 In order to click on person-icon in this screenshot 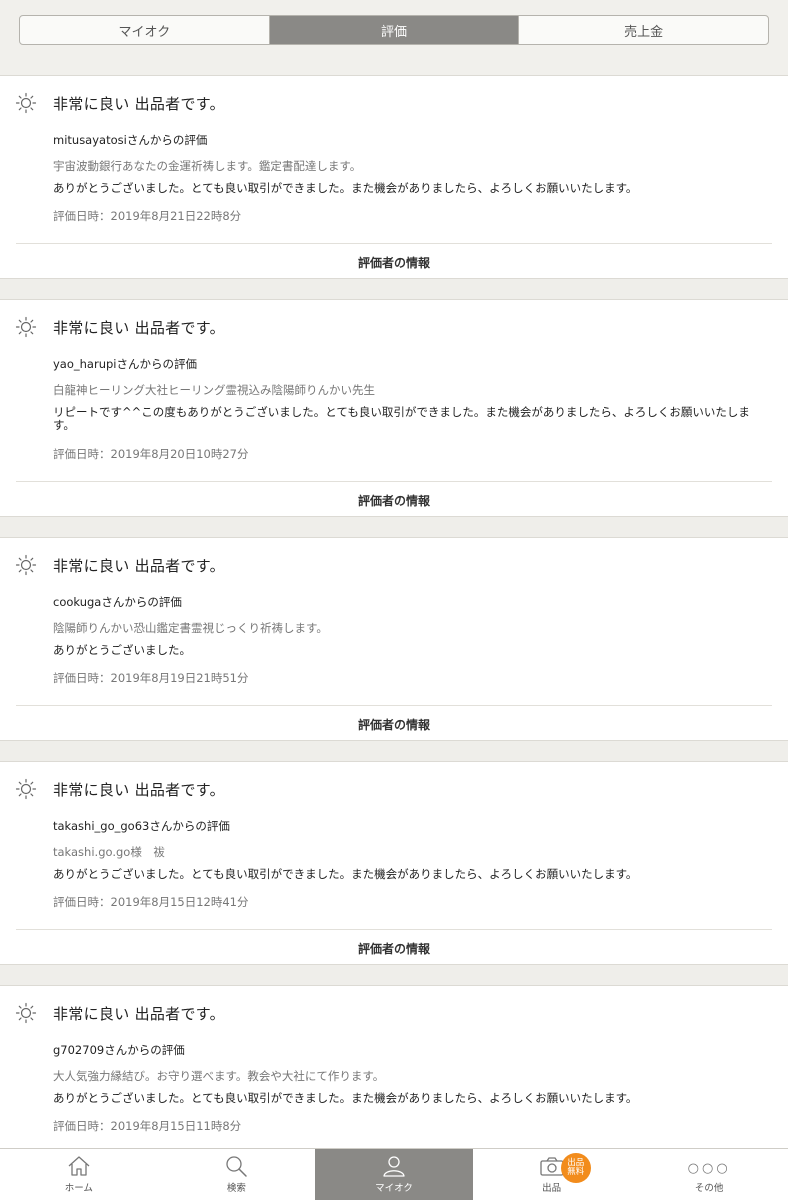, I will do `click(394, 1166)`.